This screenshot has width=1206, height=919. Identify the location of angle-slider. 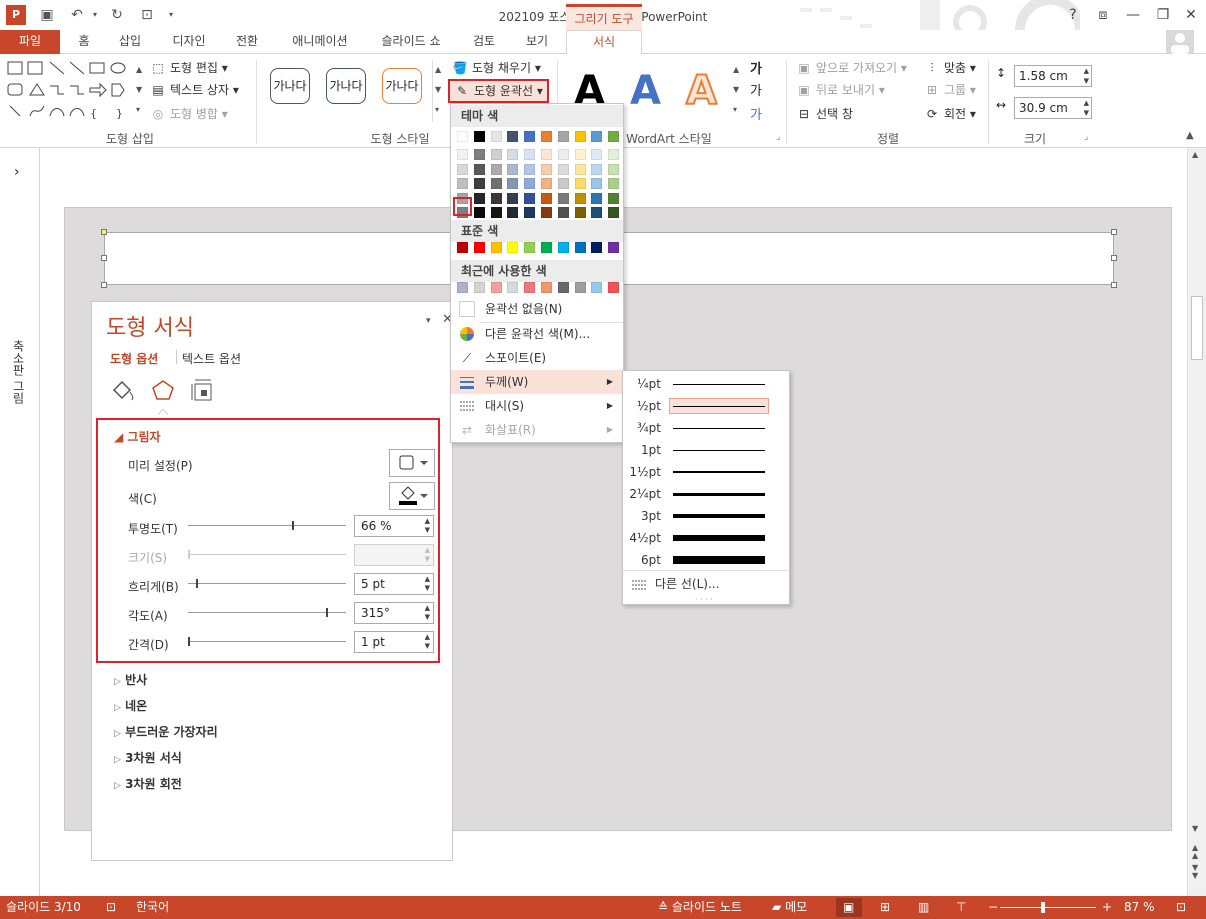
(267, 612).